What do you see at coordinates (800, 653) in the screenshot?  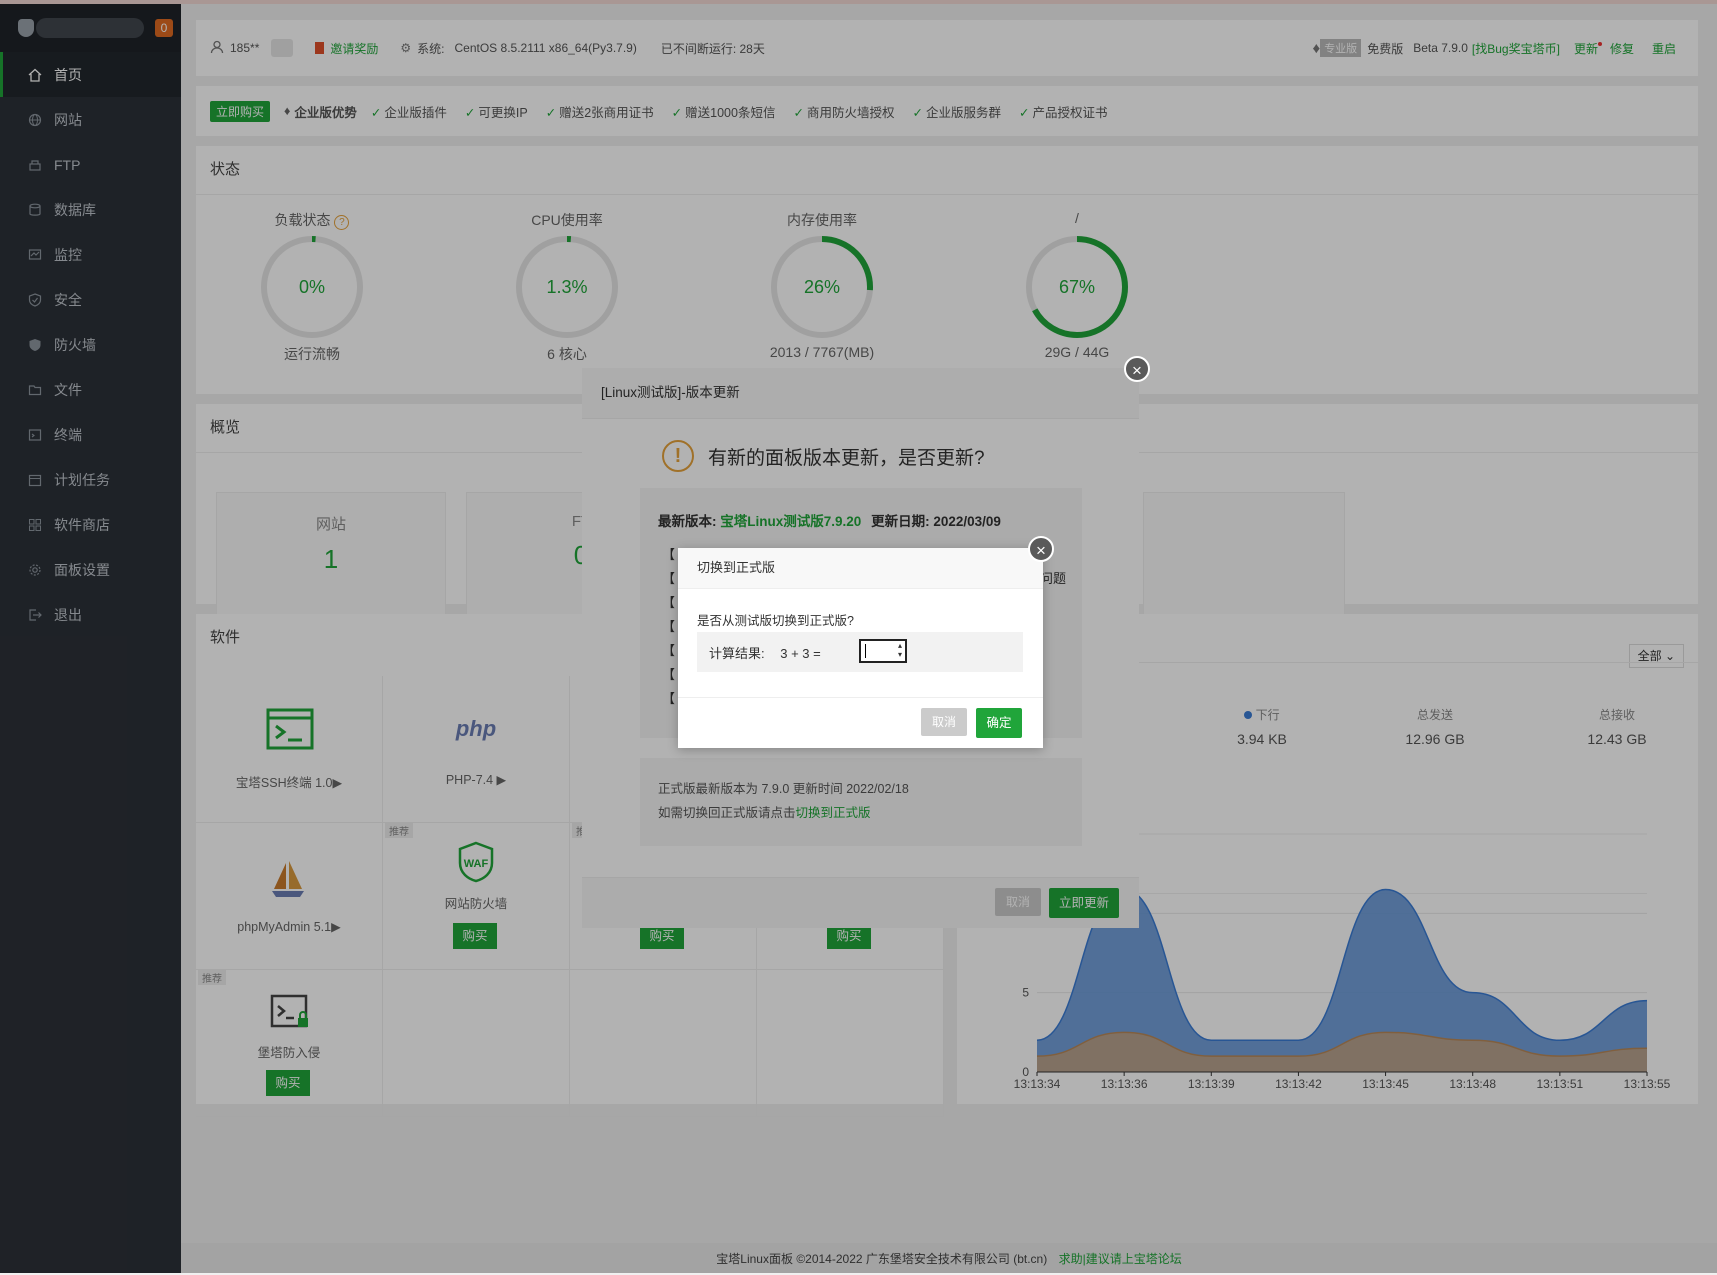 I see `captcha-expression: 3 + 3 =` at bounding box center [800, 653].